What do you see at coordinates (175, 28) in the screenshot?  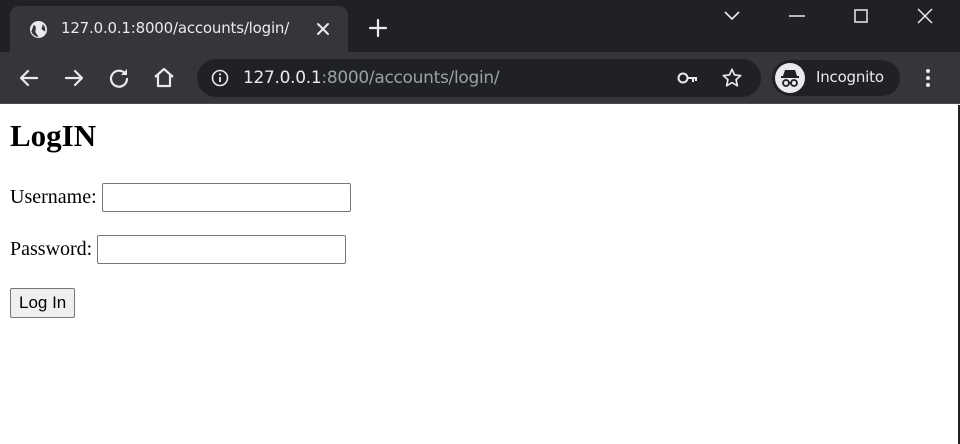 I see `tab-title: 127.0.0.1:8000/accounts/login/` at bounding box center [175, 28].